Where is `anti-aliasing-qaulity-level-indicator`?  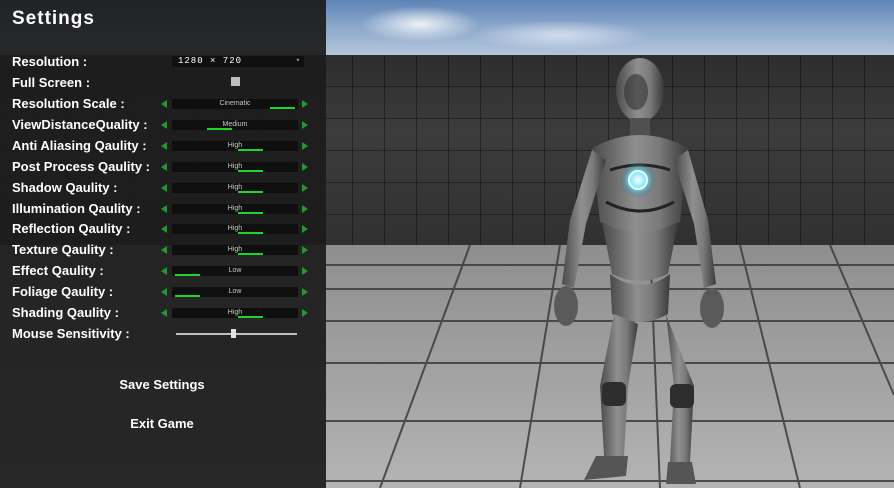
anti-aliasing-qaulity-level-indicator is located at coordinates (250, 150).